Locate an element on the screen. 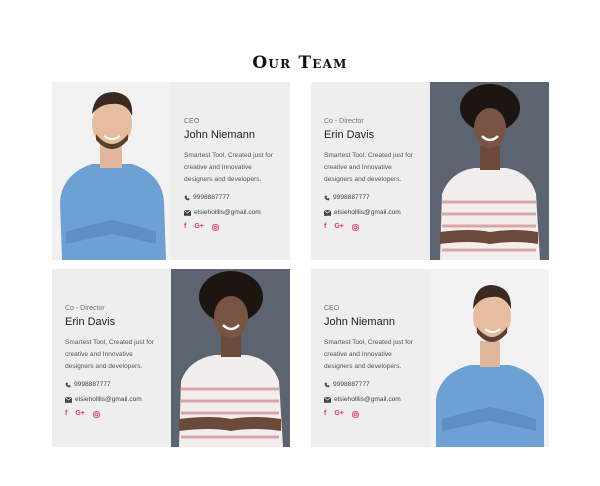 The image size is (600, 486). section-title-text: Our Team is located at coordinates (300, 63).